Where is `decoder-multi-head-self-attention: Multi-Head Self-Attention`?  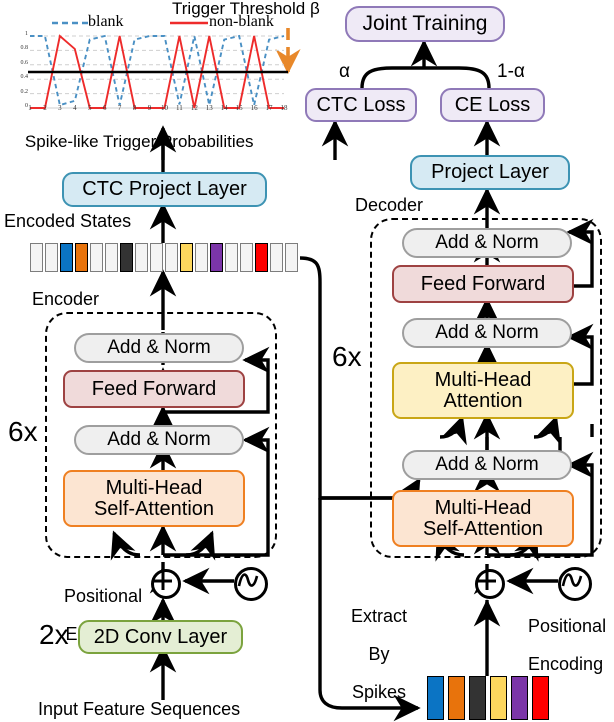
decoder-multi-head-self-attention: Multi-Head Self-Attention is located at coordinates (483, 518).